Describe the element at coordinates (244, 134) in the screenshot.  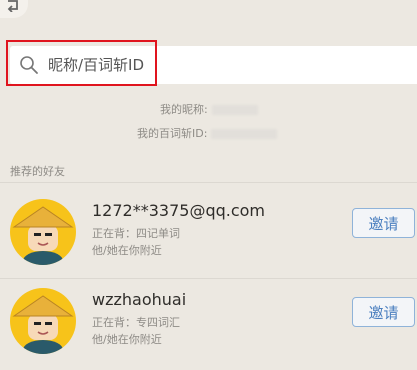
I see `my-id-value-redacted` at that location.